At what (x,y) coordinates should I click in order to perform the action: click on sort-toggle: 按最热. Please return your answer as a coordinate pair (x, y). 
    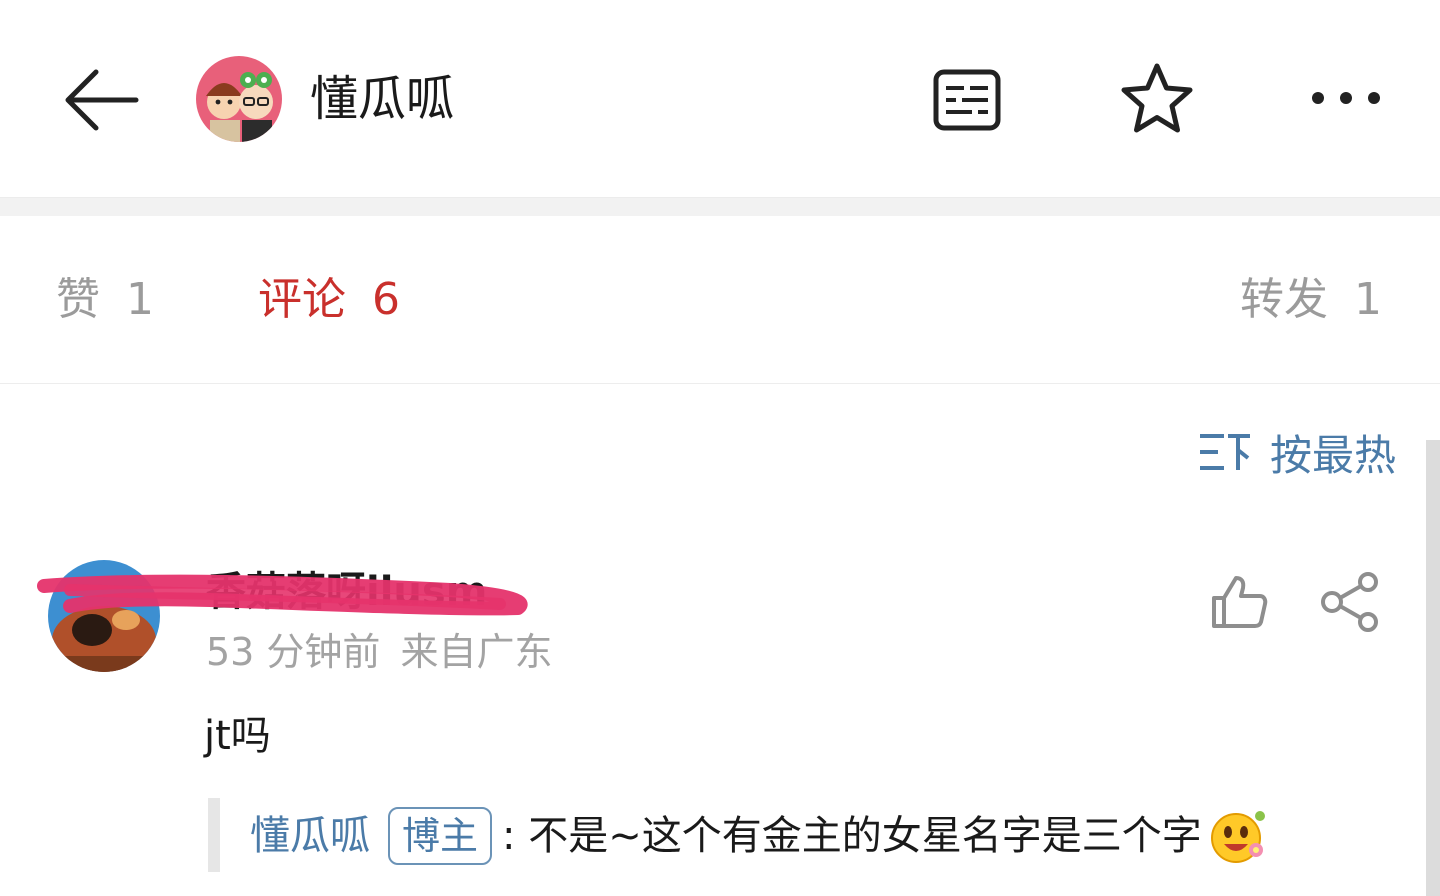
    Looking at the image, I should click on (1297, 452).